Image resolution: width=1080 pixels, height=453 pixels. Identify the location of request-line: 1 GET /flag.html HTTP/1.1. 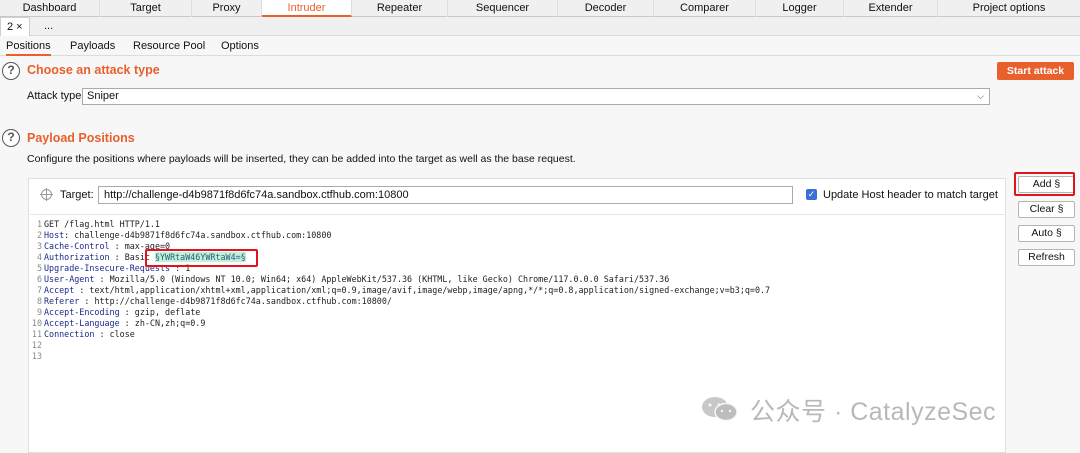
(95, 224).